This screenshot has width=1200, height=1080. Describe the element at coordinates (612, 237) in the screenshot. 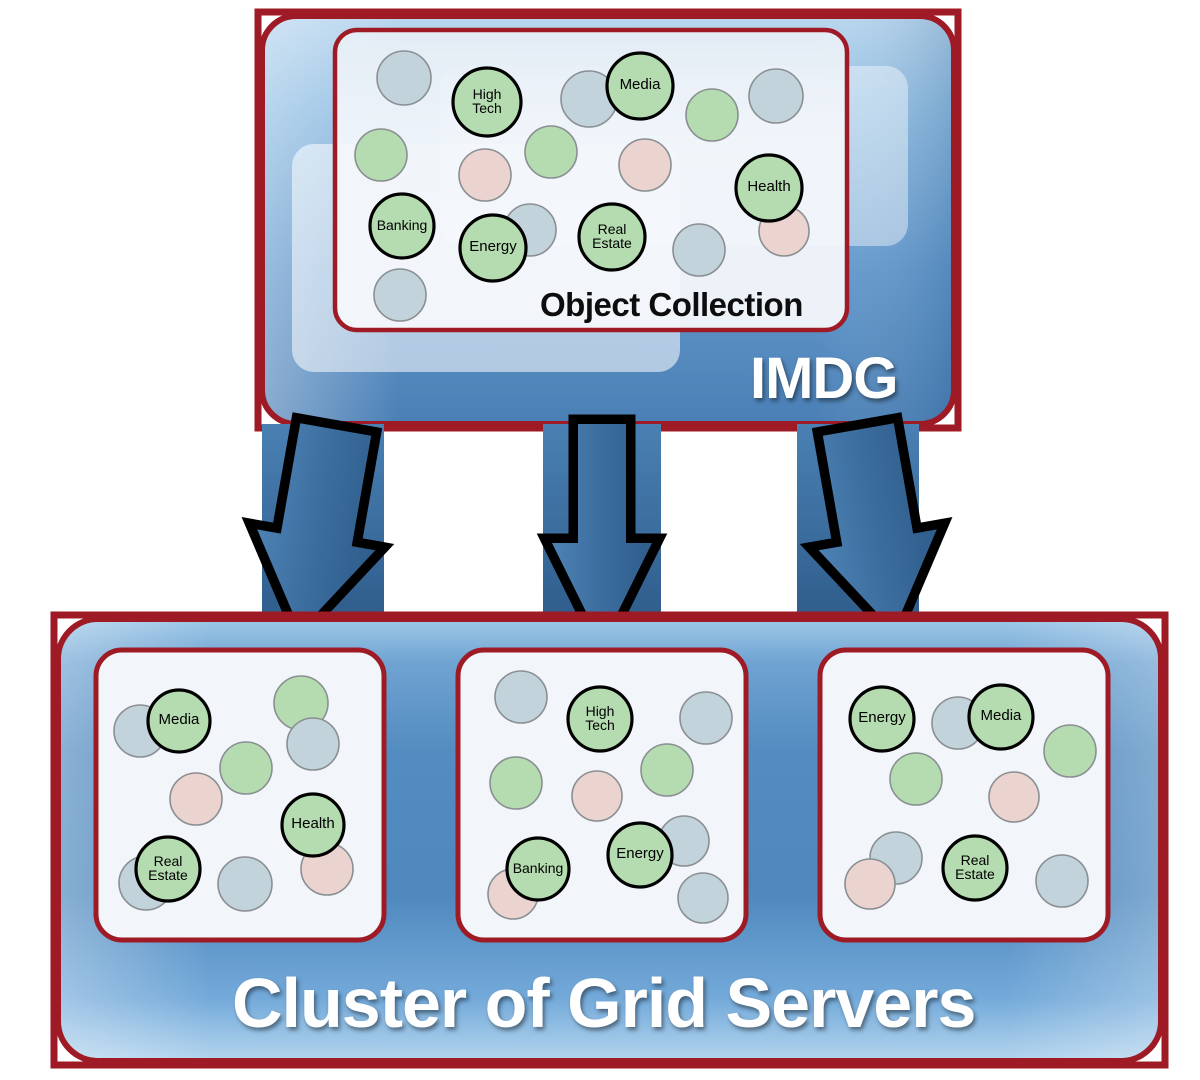

I see `collection-object-real-estate` at that location.